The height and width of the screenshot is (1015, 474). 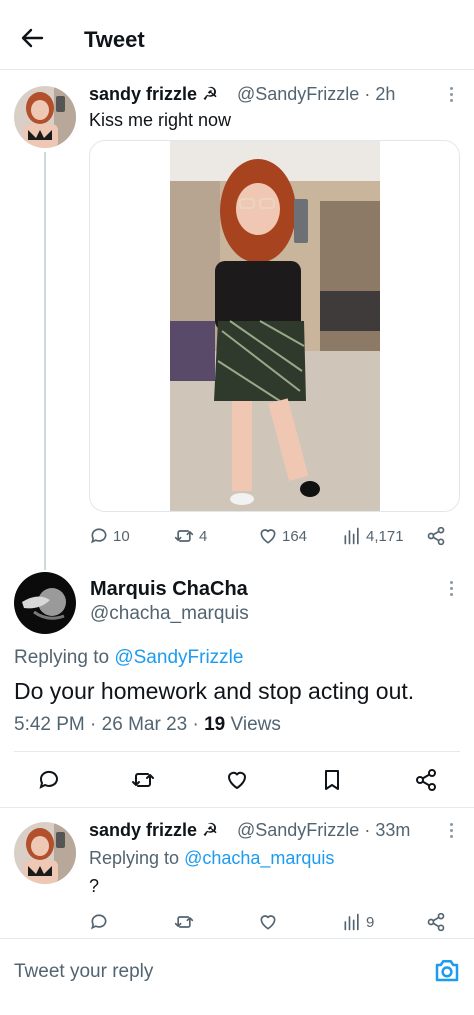 I want to click on camera-icon, so click(x=447, y=970).